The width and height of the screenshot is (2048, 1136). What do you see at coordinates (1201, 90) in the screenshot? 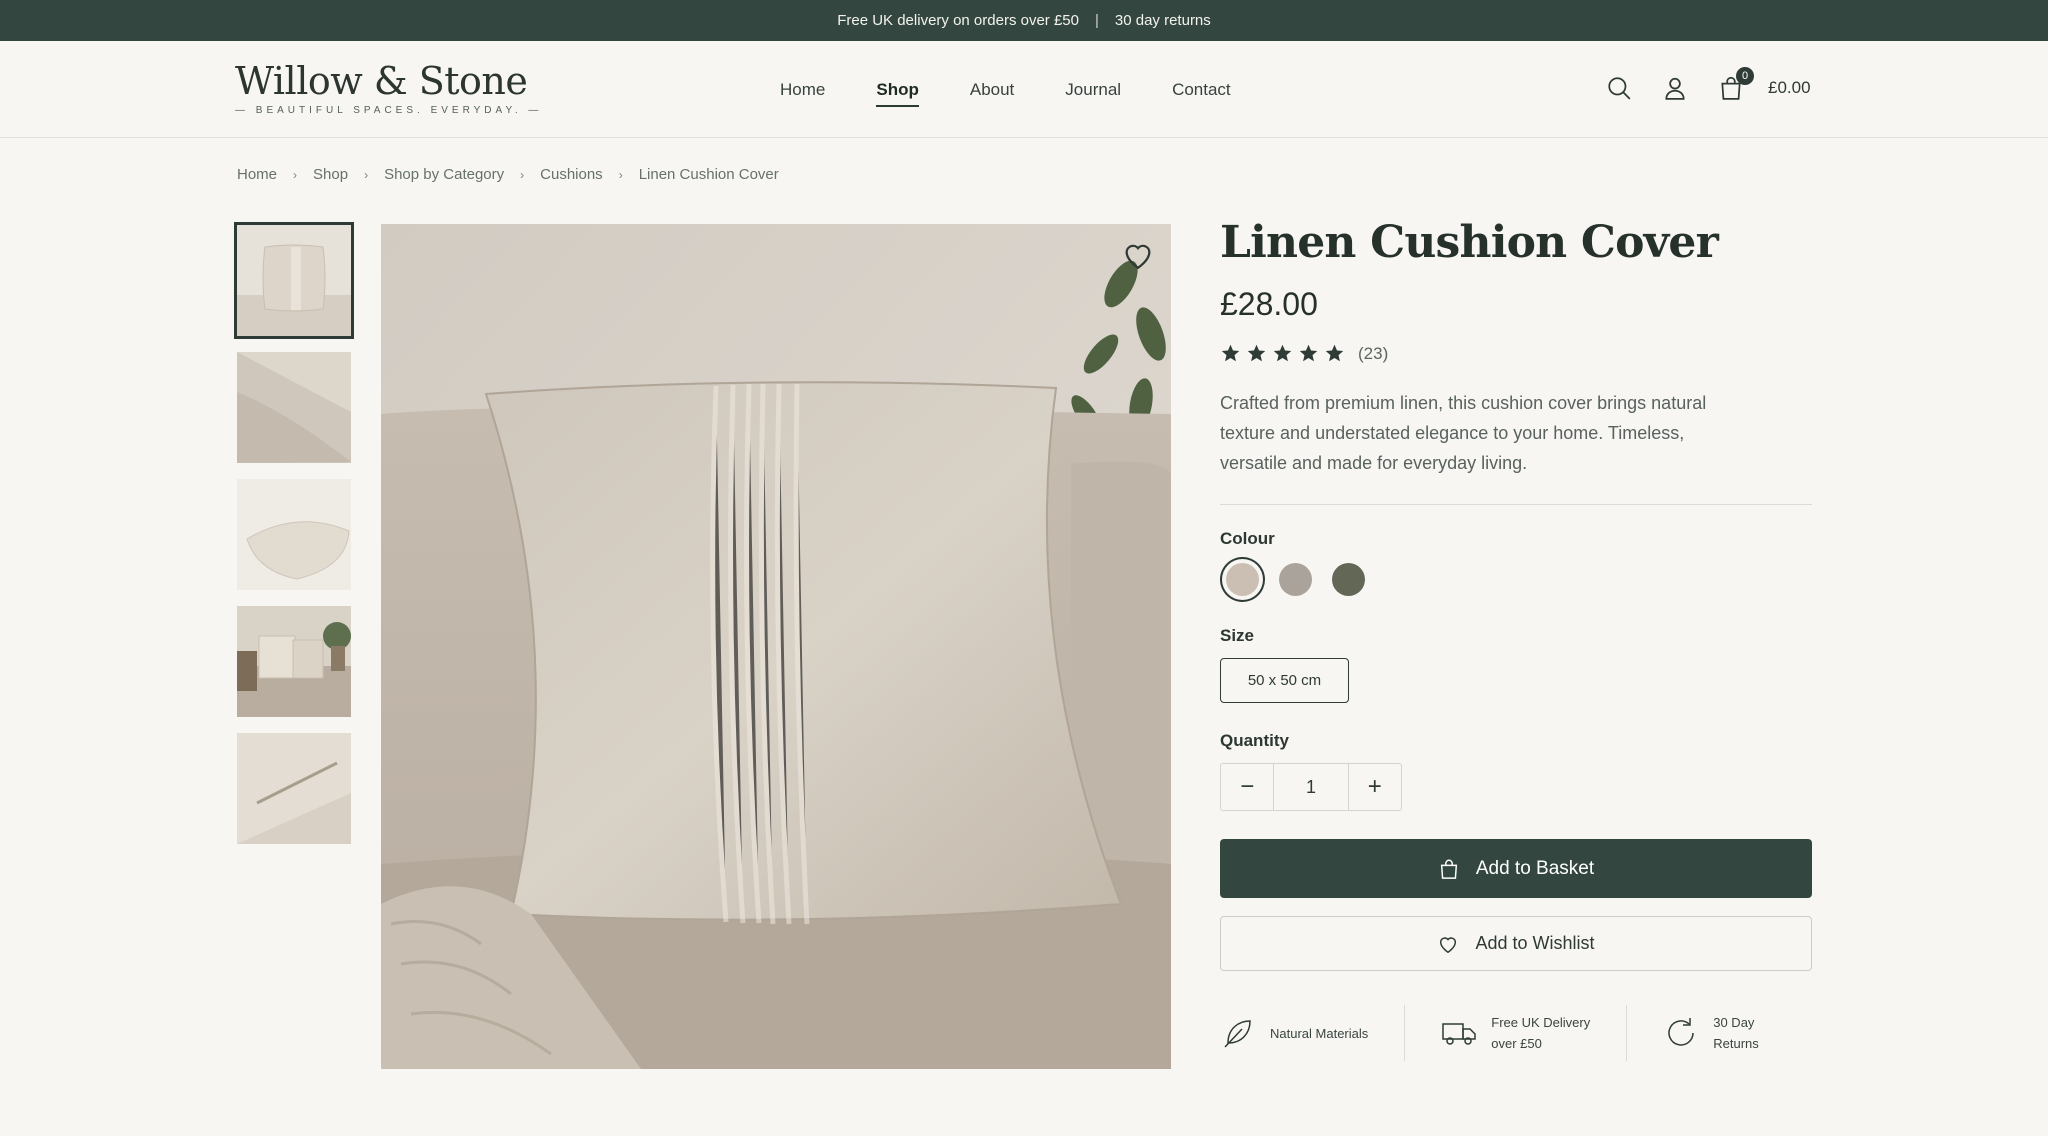
I see `nav-contact: Contact` at bounding box center [1201, 90].